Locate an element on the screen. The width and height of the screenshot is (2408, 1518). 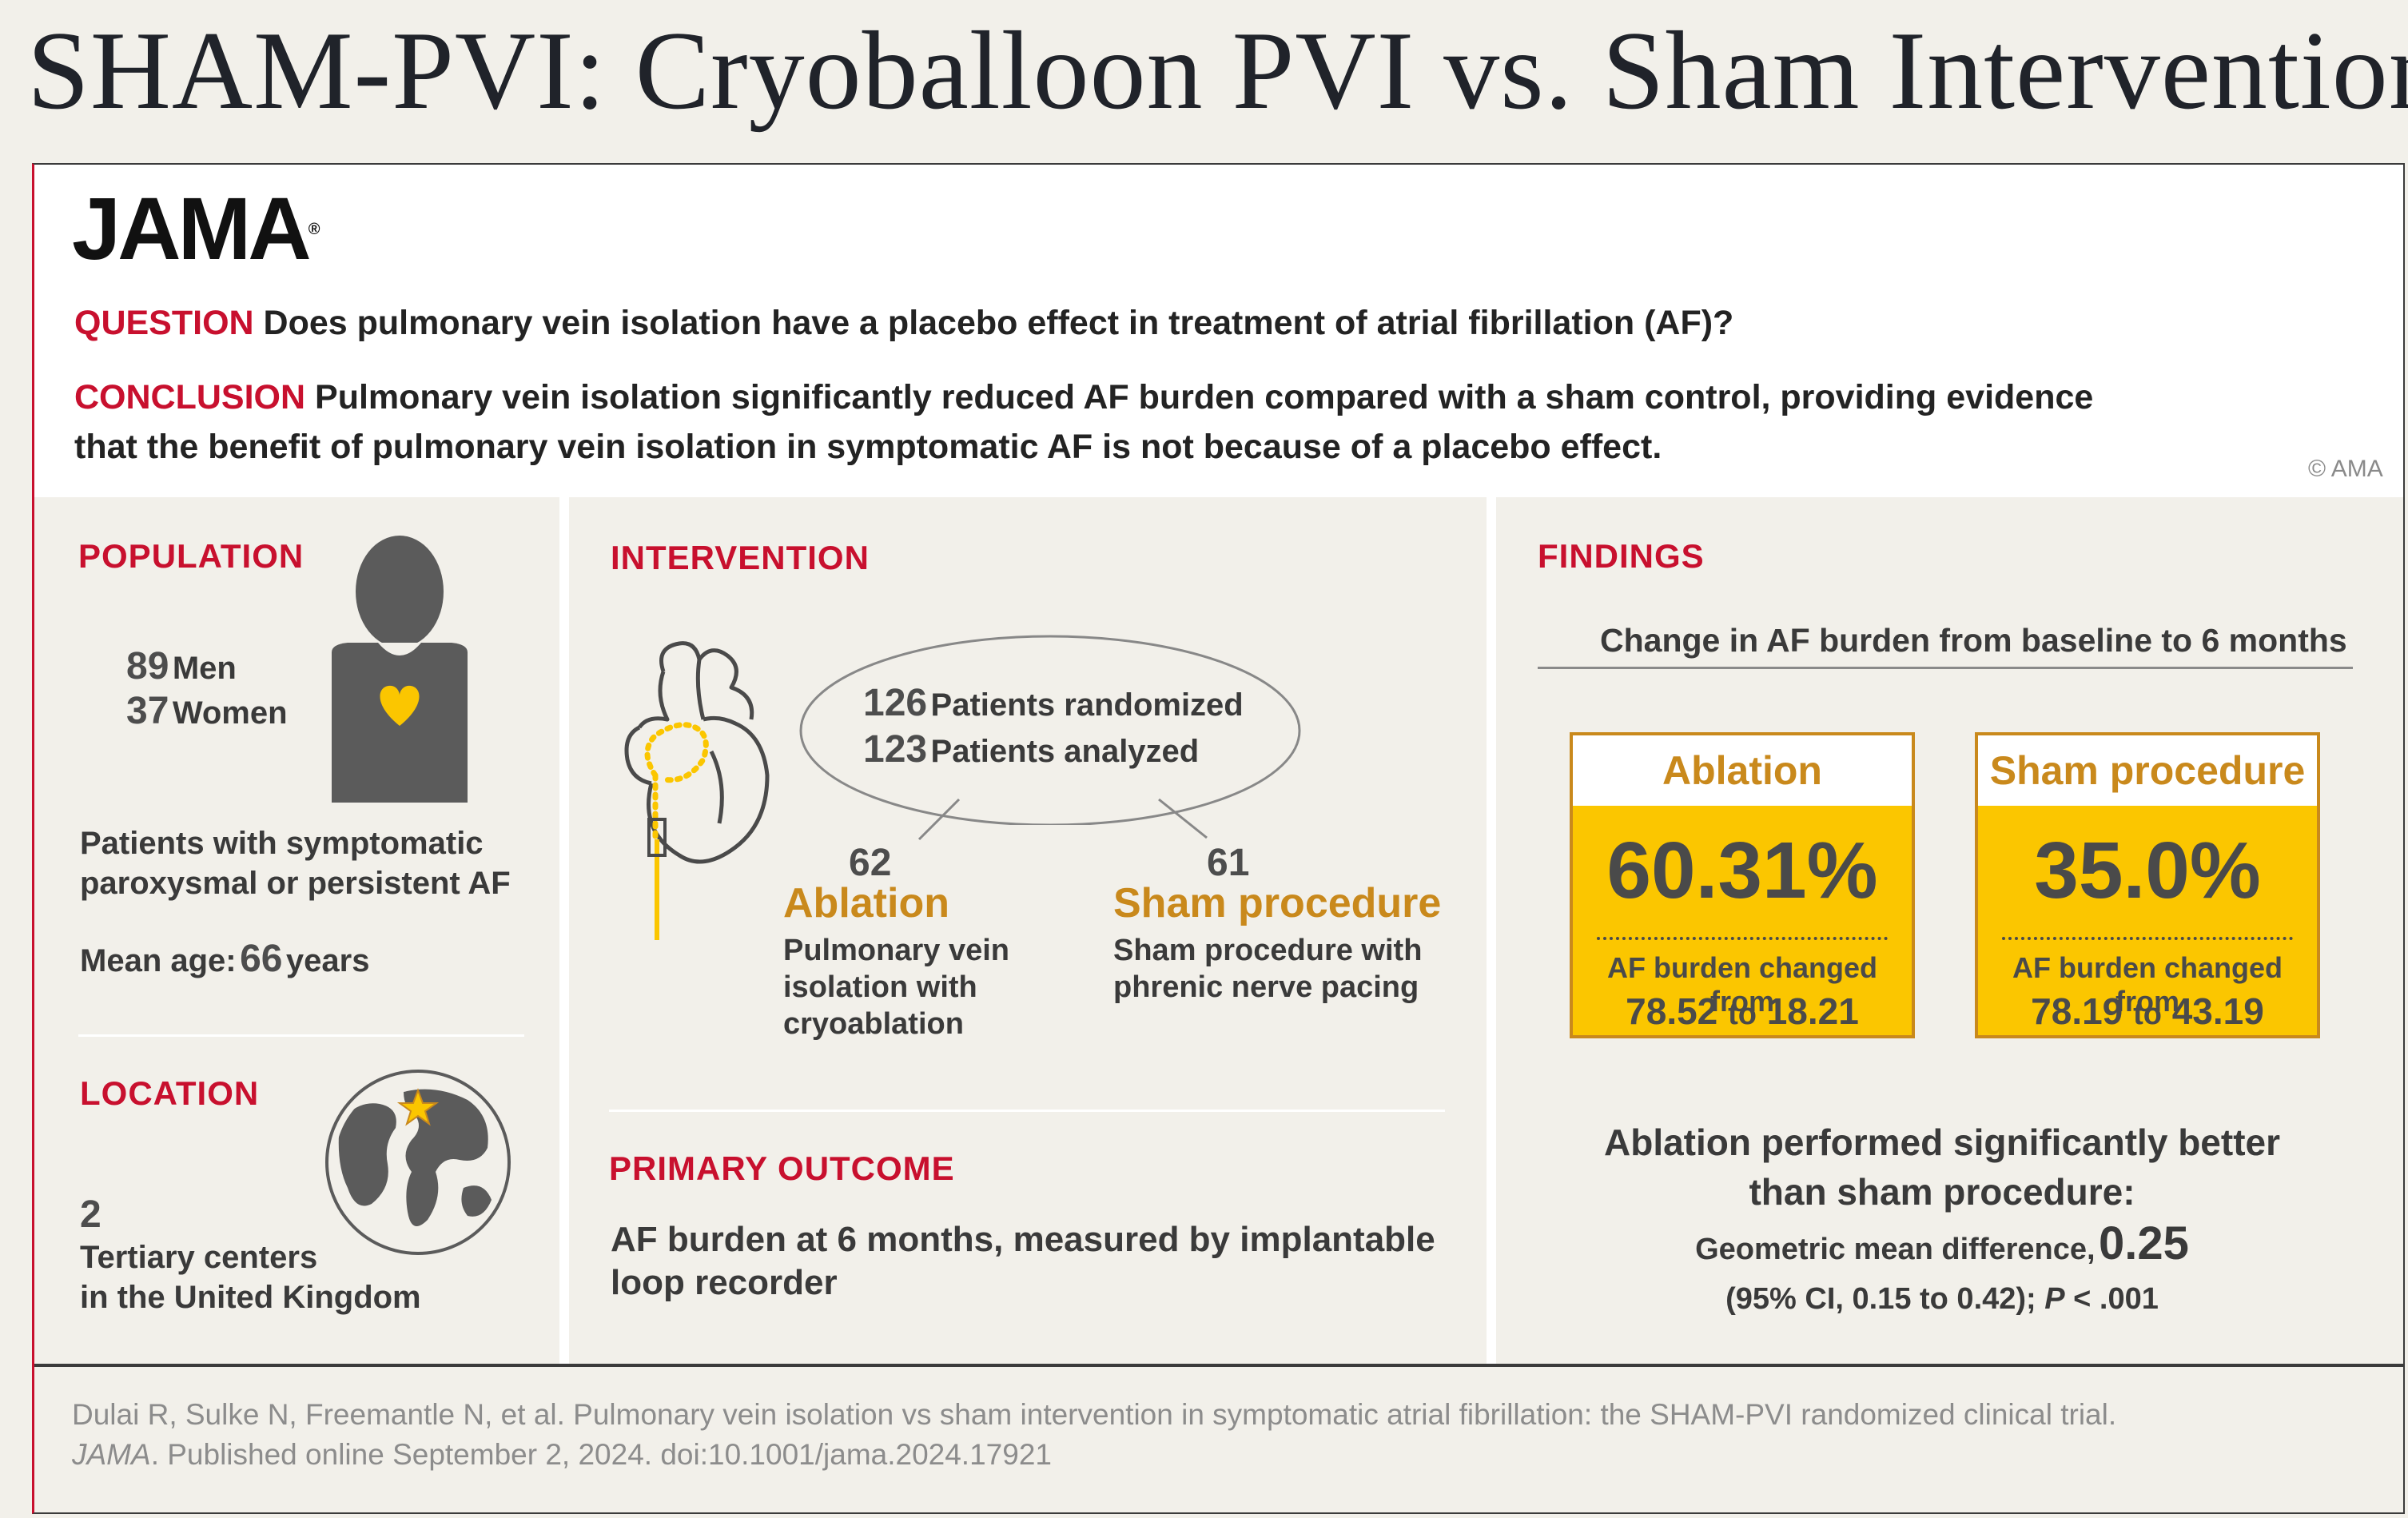
ablation-desc-line2: isolation with is located at coordinates (880, 987).